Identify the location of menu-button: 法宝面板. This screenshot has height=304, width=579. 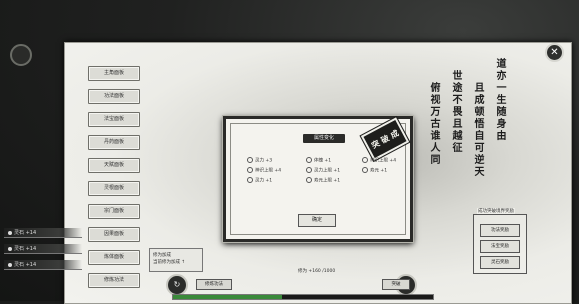
(114, 119).